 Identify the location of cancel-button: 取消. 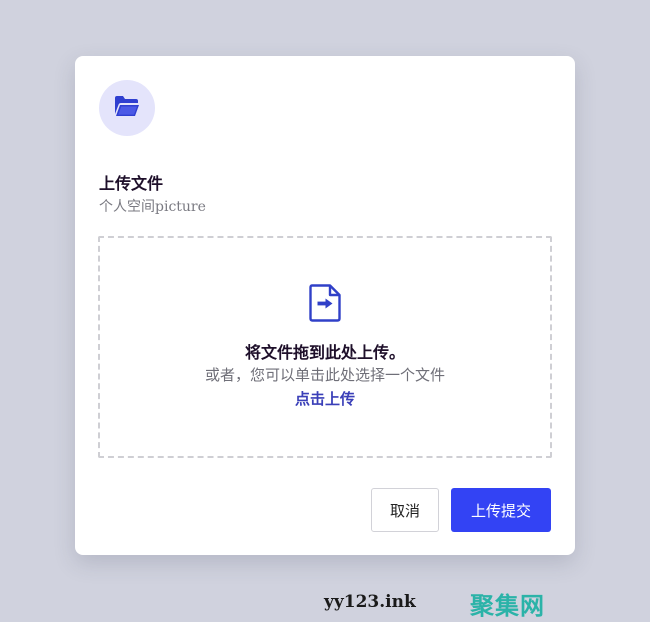
(405, 510).